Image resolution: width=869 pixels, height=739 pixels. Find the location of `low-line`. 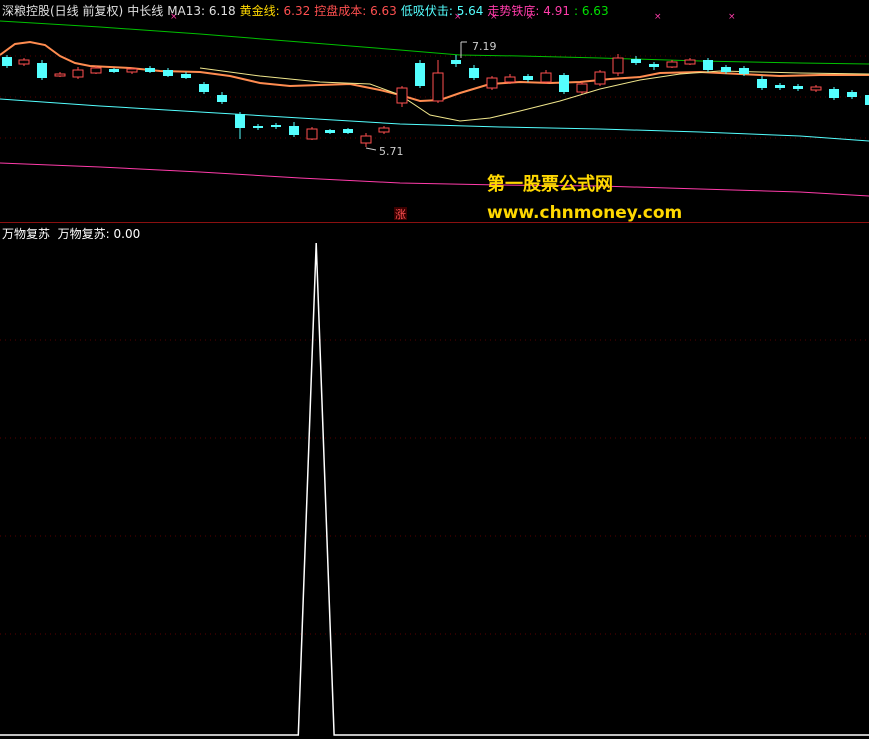

low-line is located at coordinates (434, 120).